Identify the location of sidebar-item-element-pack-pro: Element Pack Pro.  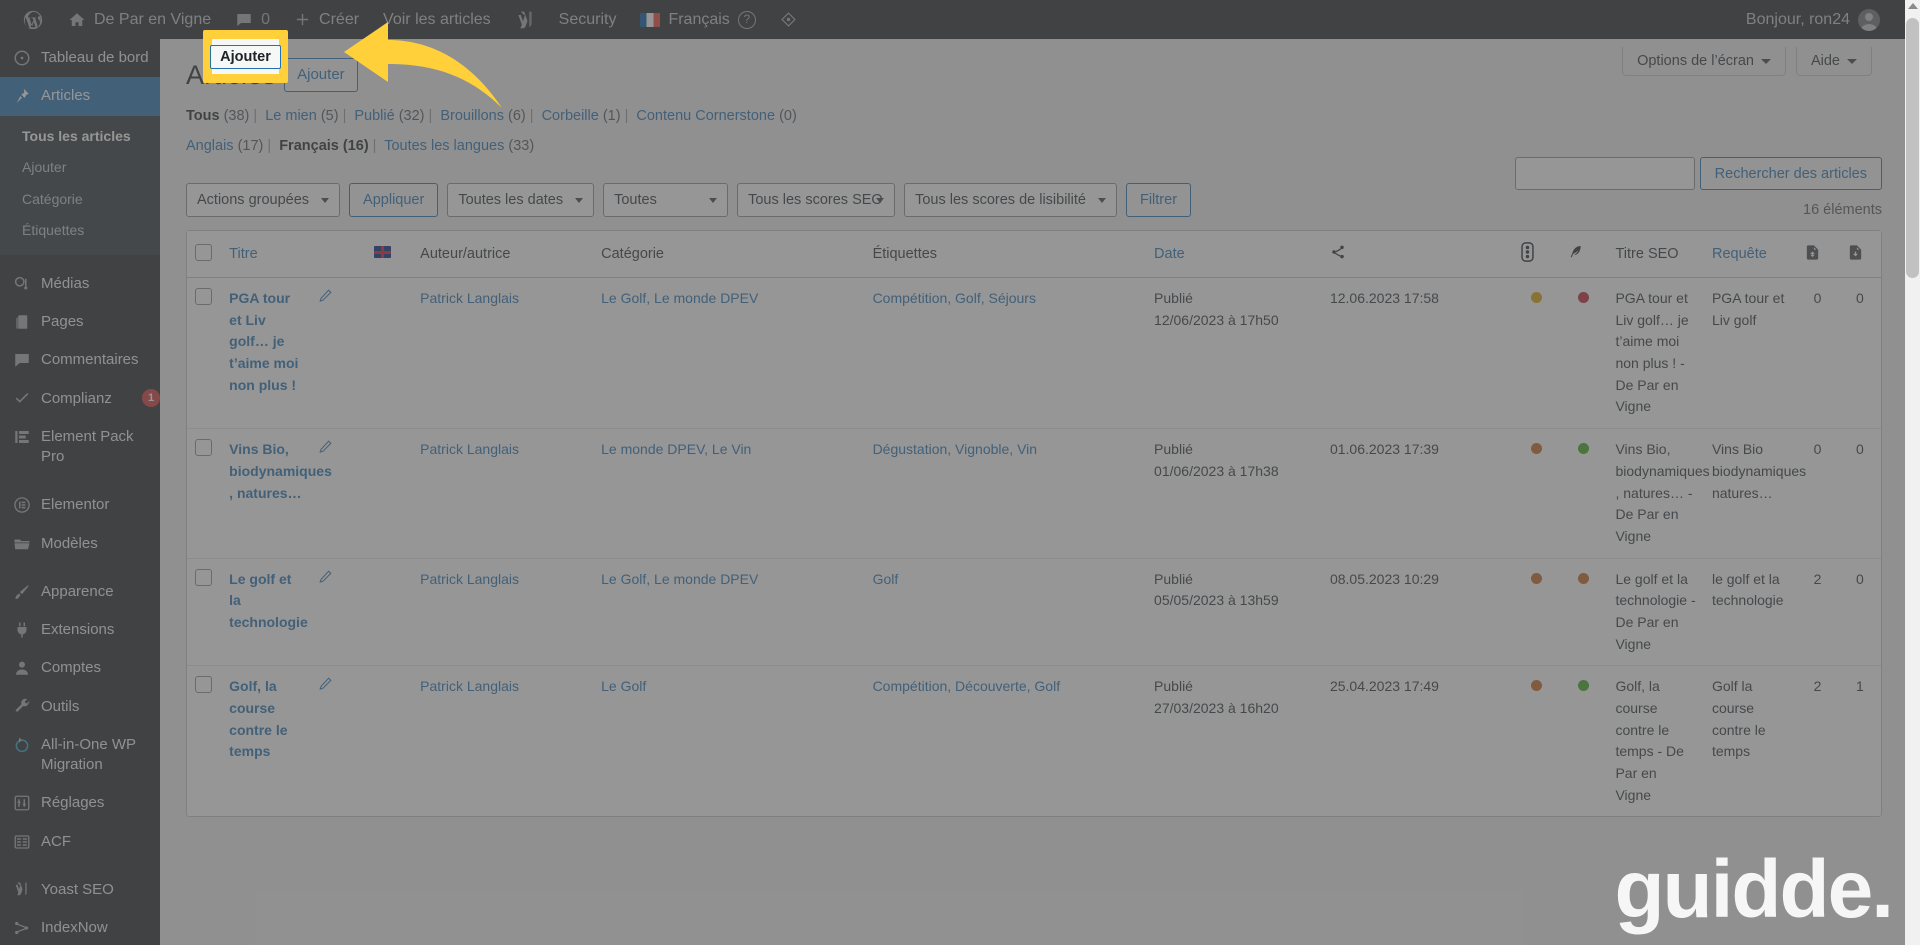
(80, 447).